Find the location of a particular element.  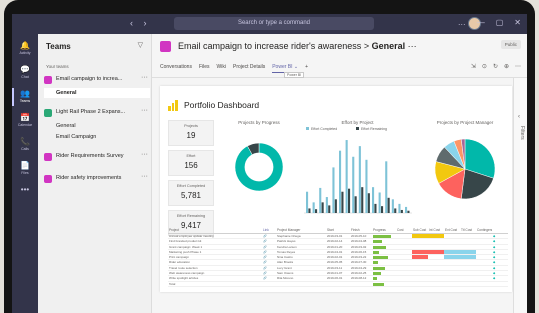

rail-item-more: ••• is located at coordinates (25, 193).